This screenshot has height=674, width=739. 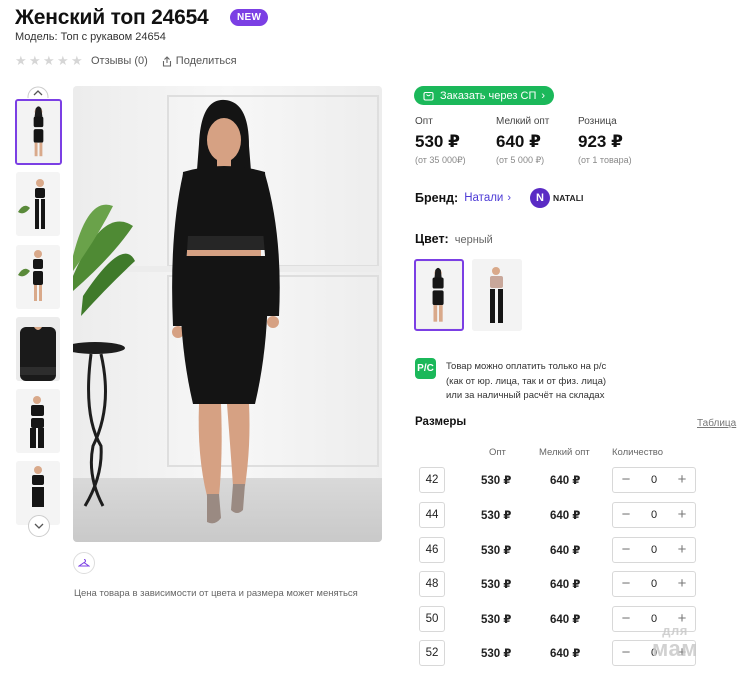 I want to click on site-watermark: для мам, so click(x=675, y=641).